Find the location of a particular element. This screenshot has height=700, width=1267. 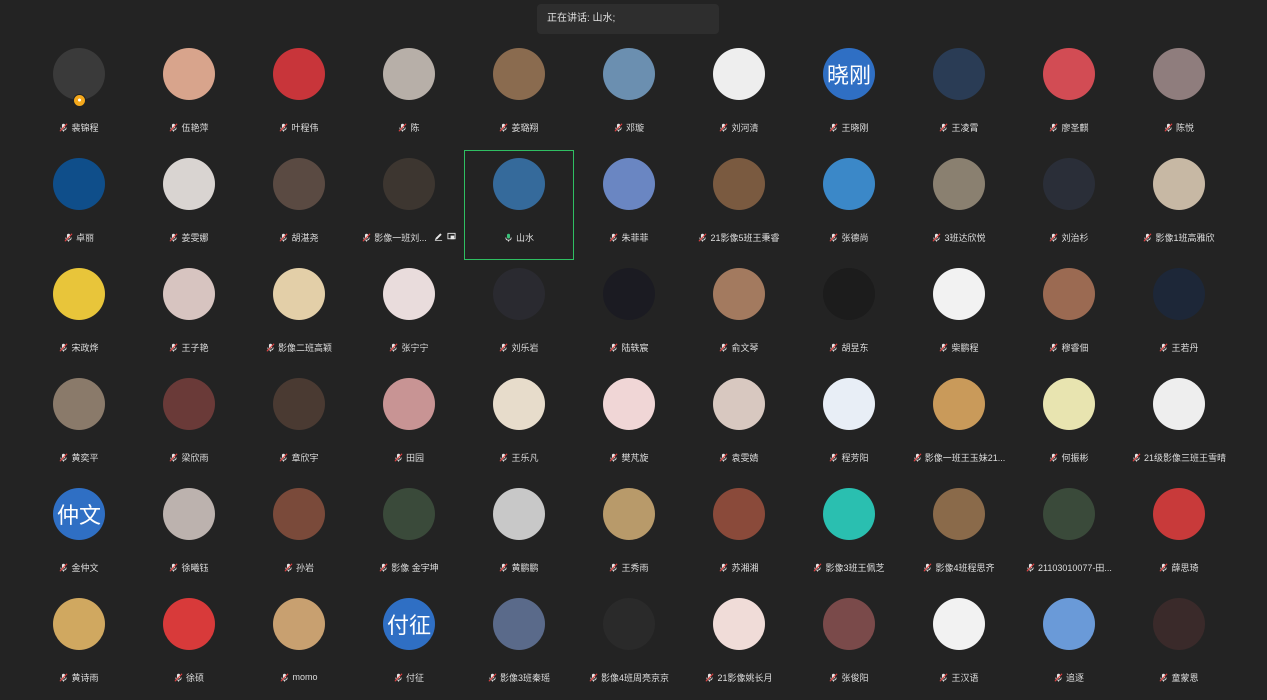

participant-name: 俞文琴 is located at coordinates (745, 347).